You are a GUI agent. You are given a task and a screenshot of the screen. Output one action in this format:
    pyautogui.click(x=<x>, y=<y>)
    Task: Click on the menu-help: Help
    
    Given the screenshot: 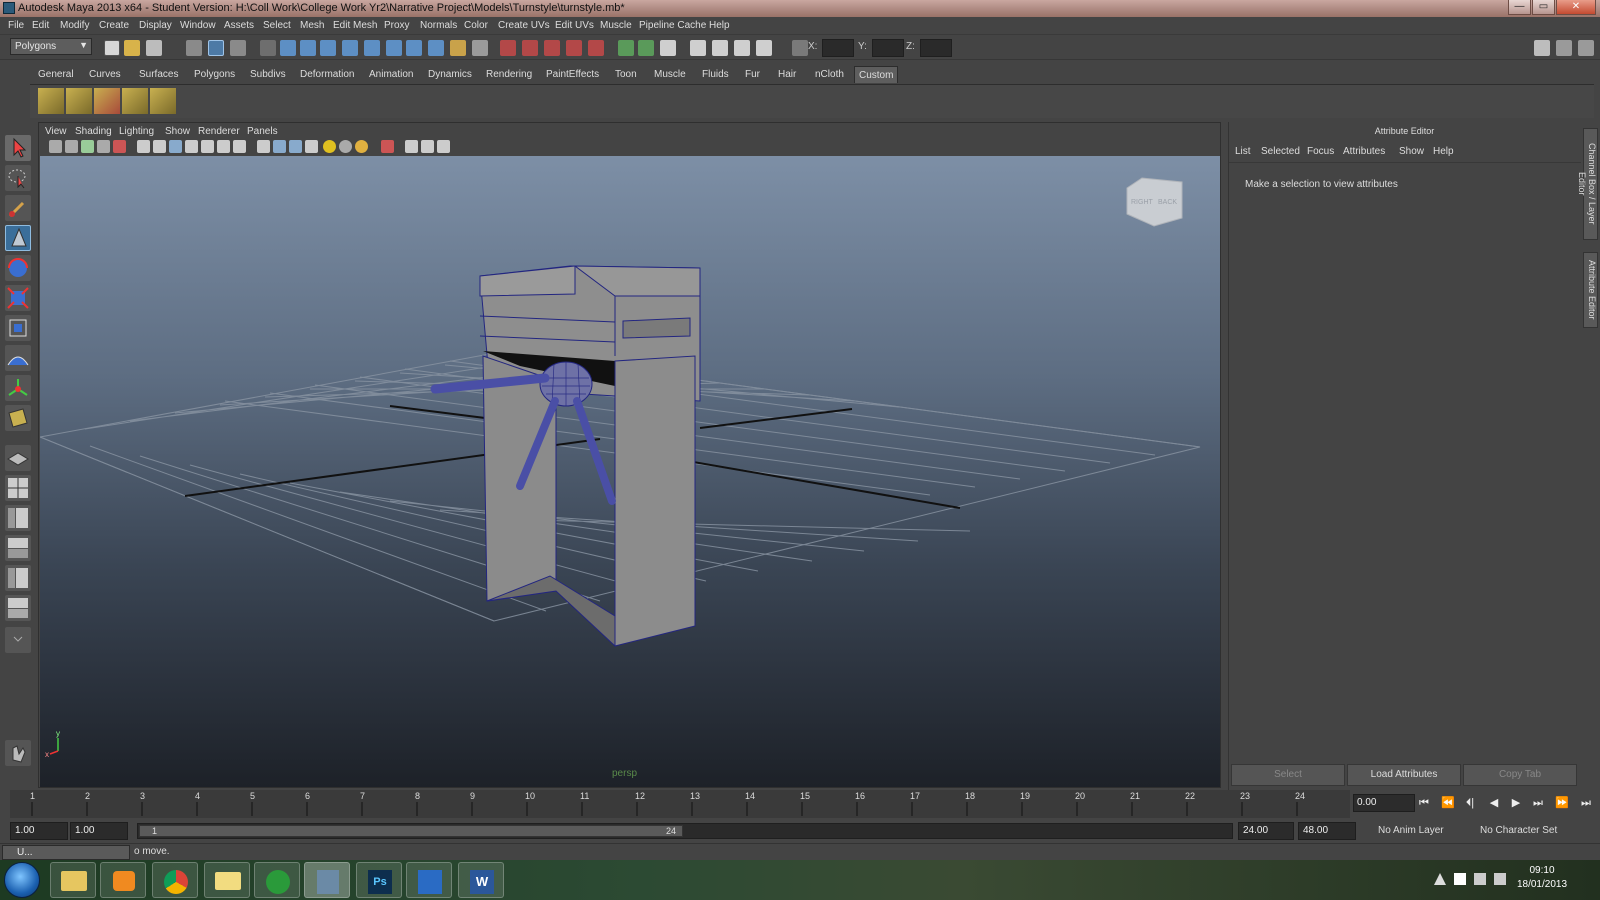 What is the action you would take?
    pyautogui.click(x=719, y=25)
    